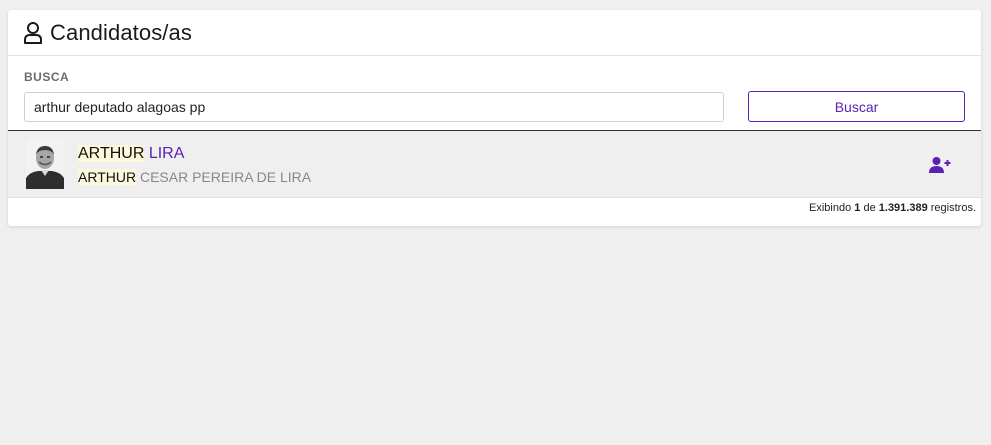 The width and height of the screenshot is (991, 445). What do you see at coordinates (494, 164) in the screenshot?
I see `result-row: ARTHUR LIRA ARTHUR CESAR PEREIRA DE LIRA` at bounding box center [494, 164].